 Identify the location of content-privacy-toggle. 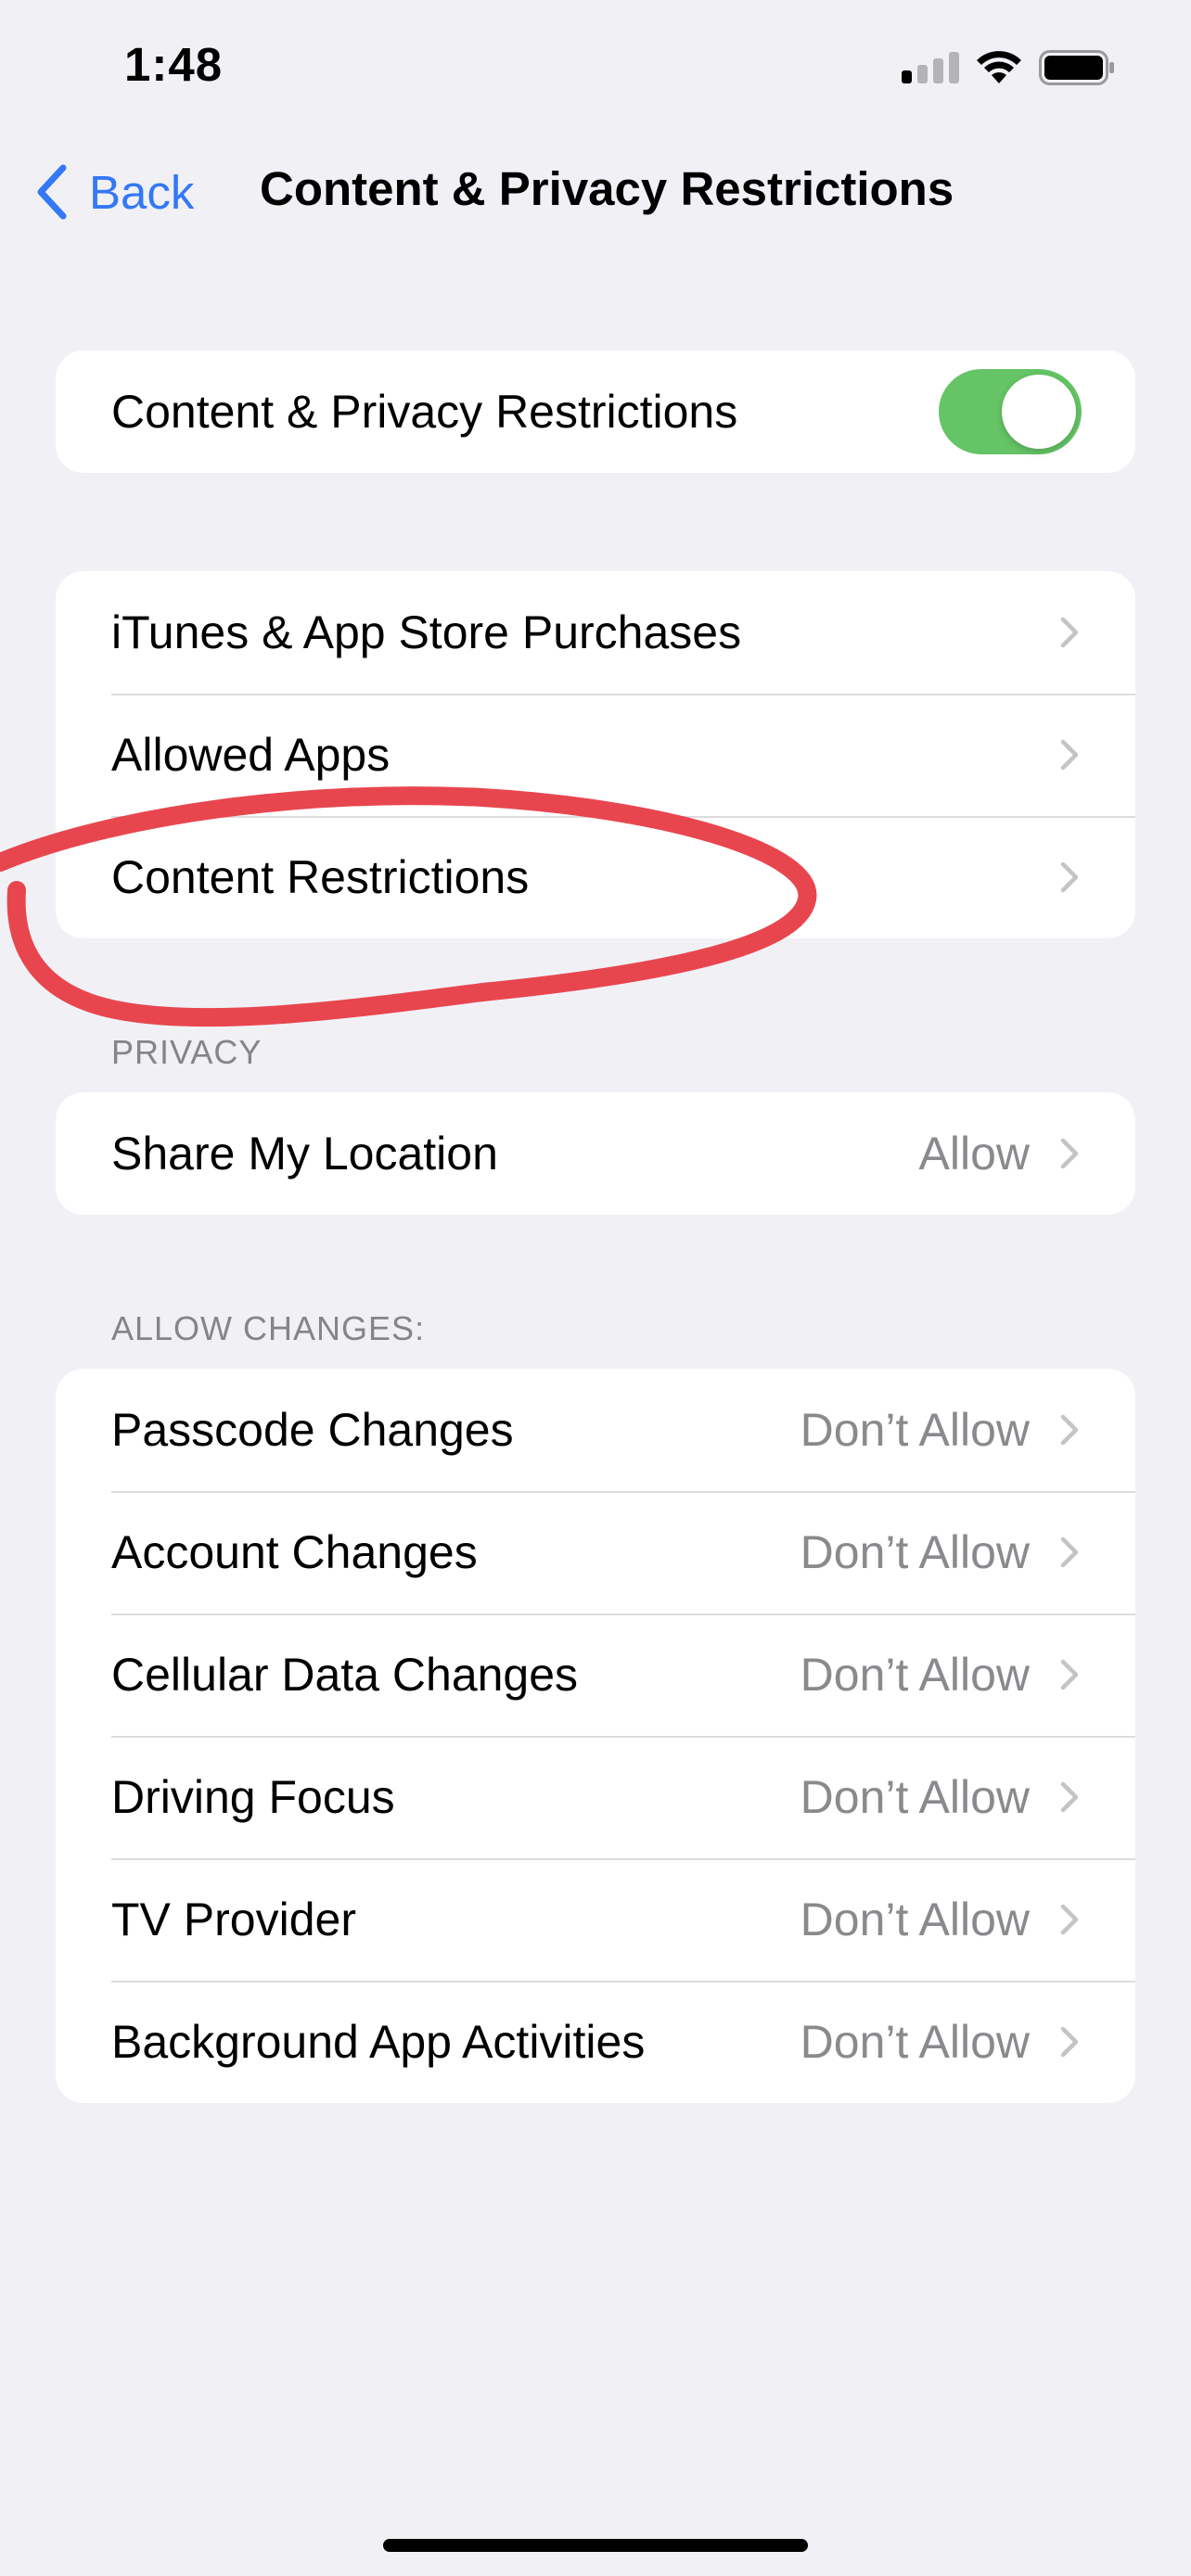
(1010, 411).